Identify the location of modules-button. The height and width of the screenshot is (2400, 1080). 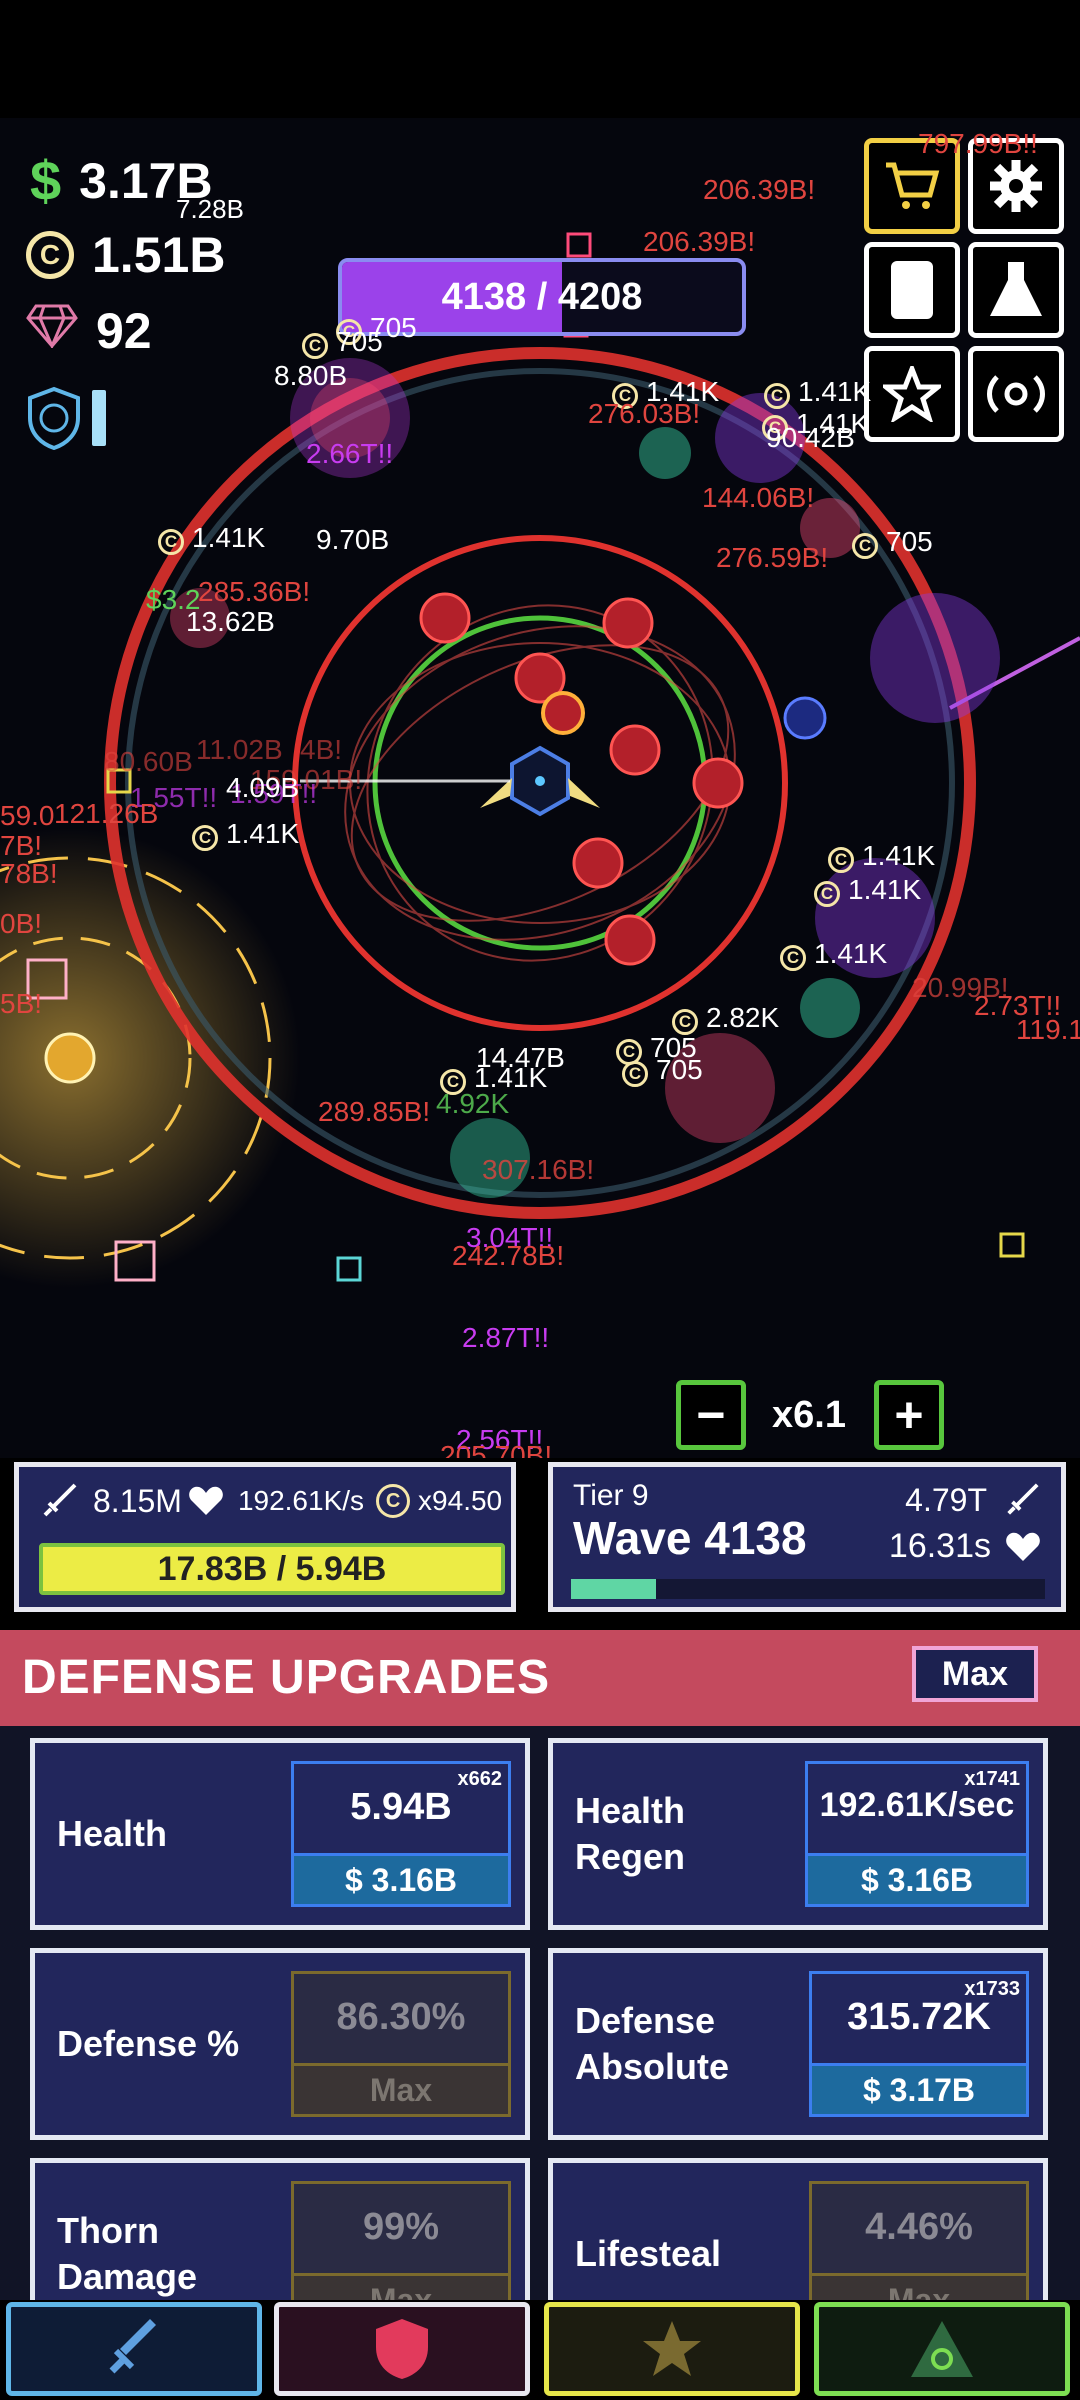
(1016, 394).